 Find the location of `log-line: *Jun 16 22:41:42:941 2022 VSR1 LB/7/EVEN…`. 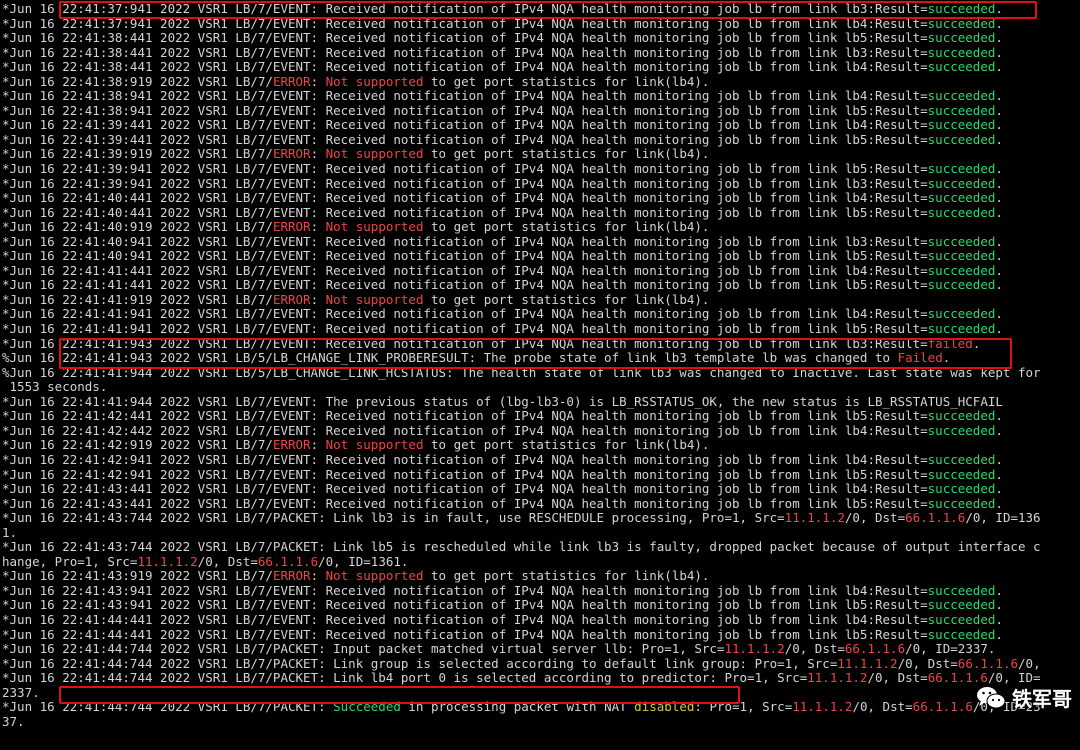

log-line: *Jun 16 22:41:42:941 2022 VSR1 LB/7/EVEN… is located at coordinates (541, 475).